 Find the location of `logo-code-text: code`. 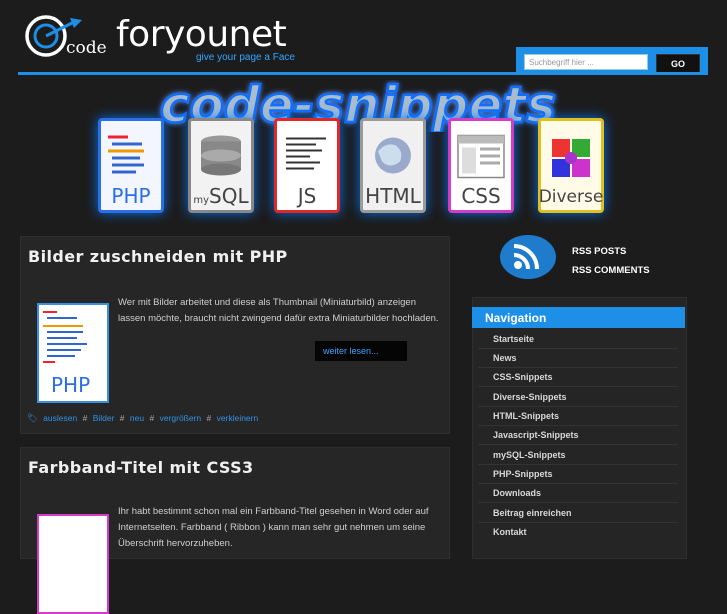

logo-code-text: code is located at coordinates (86, 48).